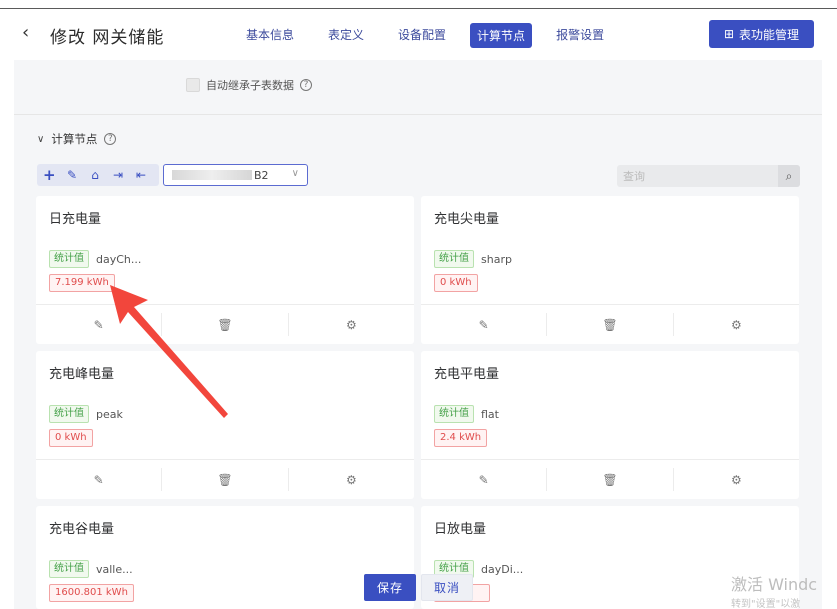  What do you see at coordinates (610, 425) in the screenshot?
I see `node-card: 充电平电量 统计值 flat 2.4 kWh ✎ 🗑 ⚙` at bounding box center [610, 425].